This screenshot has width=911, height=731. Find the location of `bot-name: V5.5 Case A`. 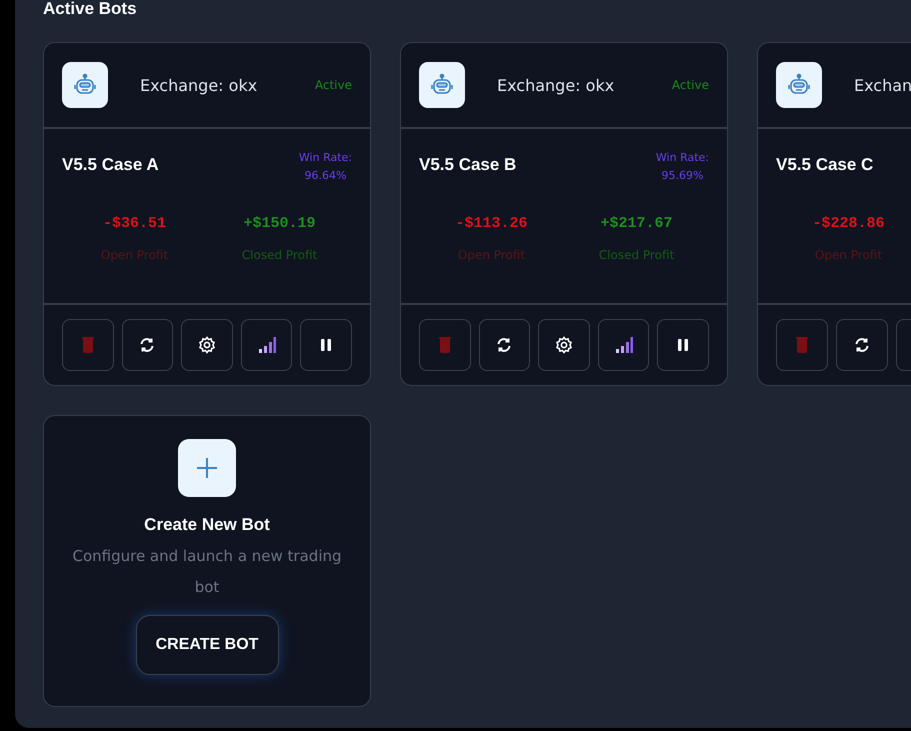

bot-name: V5.5 Case A is located at coordinates (110, 165).